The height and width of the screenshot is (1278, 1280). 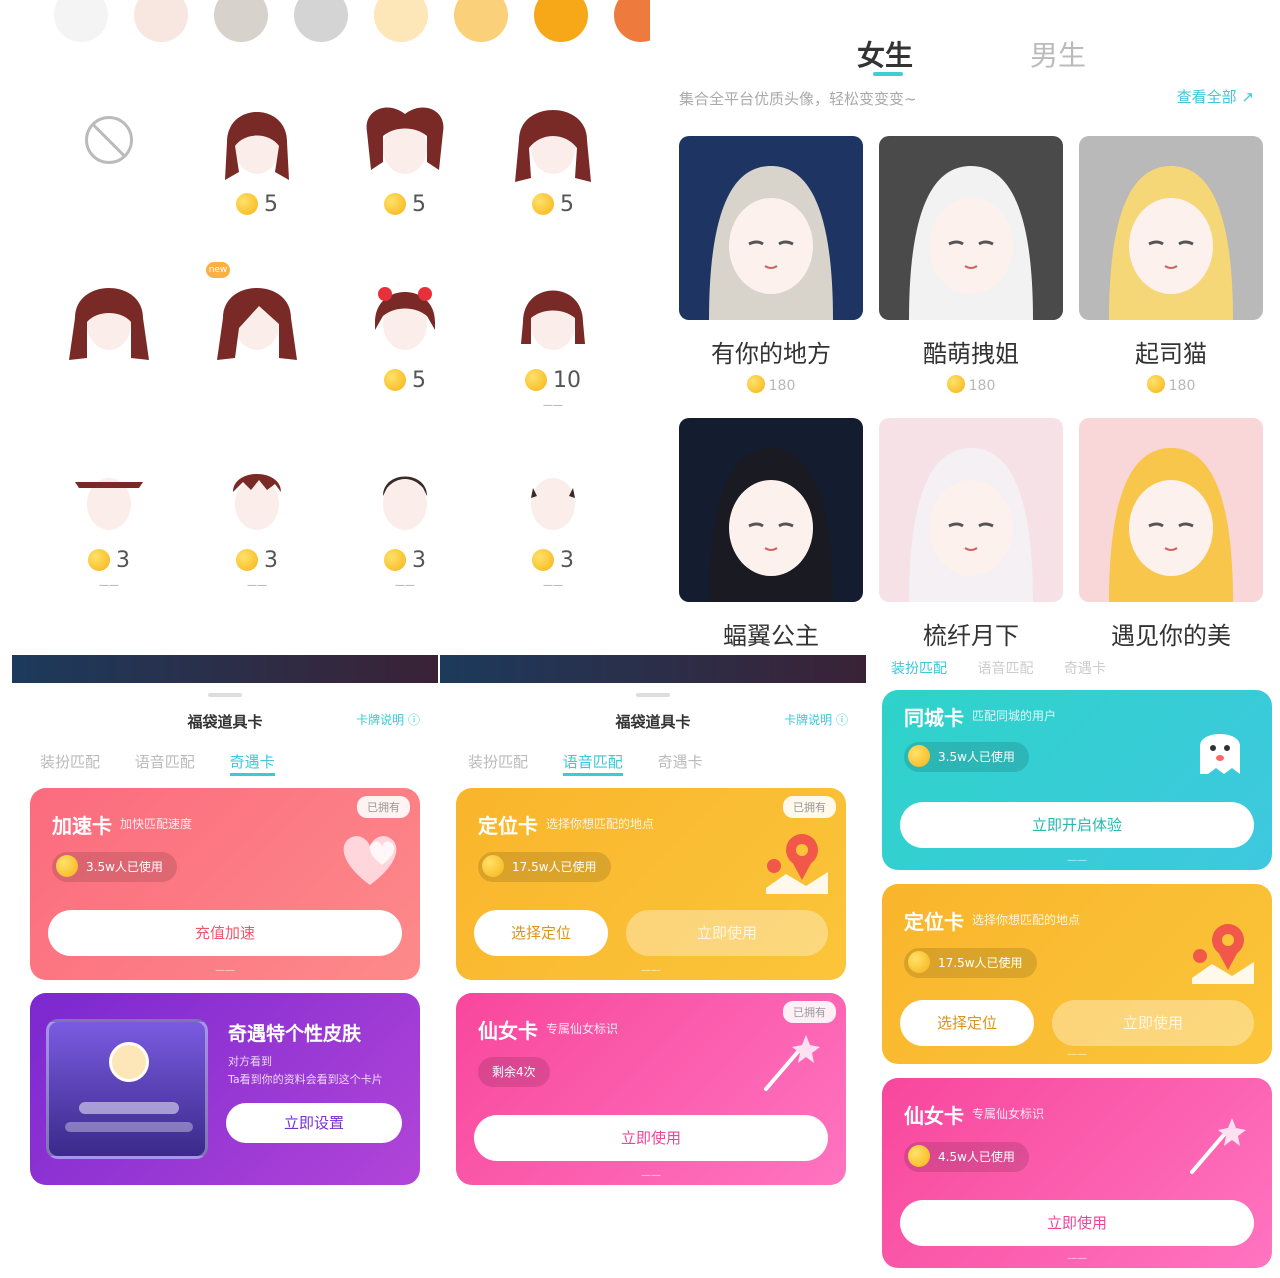 What do you see at coordinates (771, 534) in the screenshot?
I see `avatar-card: 蝠翼公主` at bounding box center [771, 534].